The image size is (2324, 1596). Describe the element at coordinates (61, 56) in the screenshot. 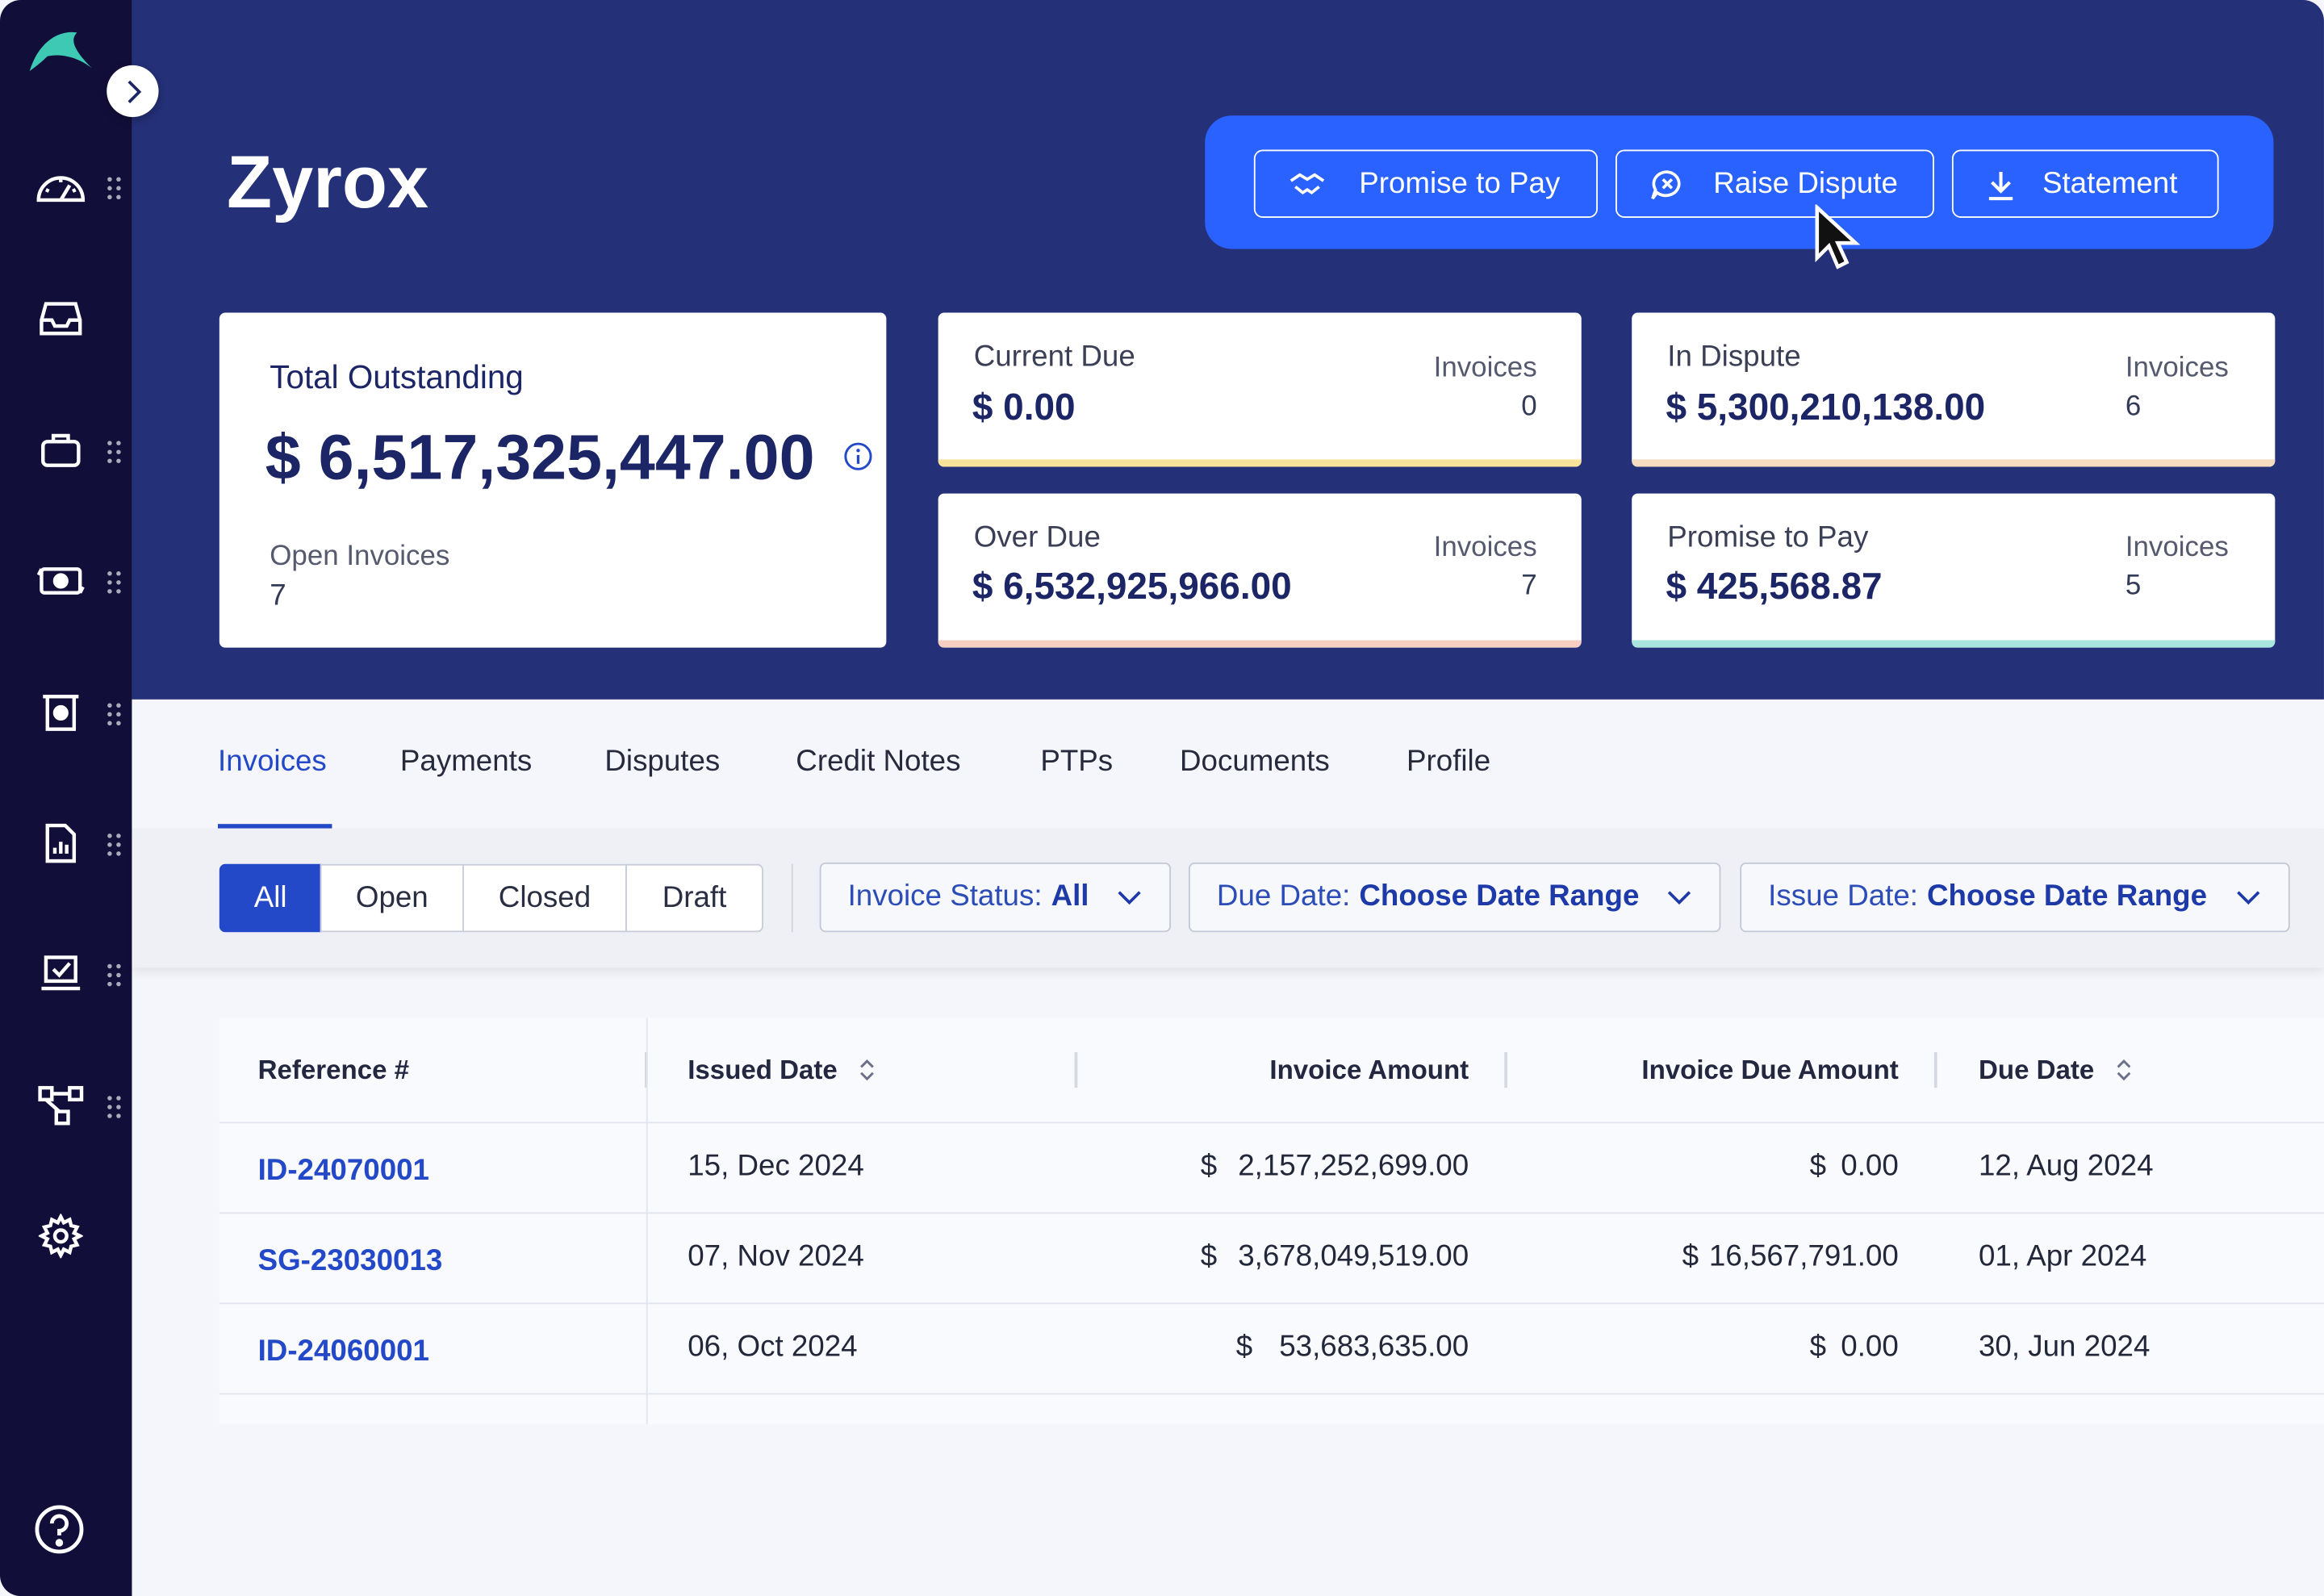

I see `logo` at that location.